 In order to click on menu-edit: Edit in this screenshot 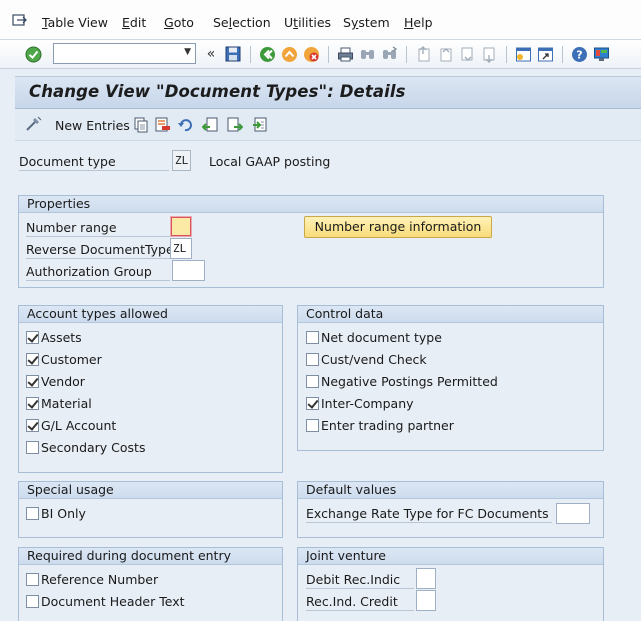, I will do `click(134, 22)`.